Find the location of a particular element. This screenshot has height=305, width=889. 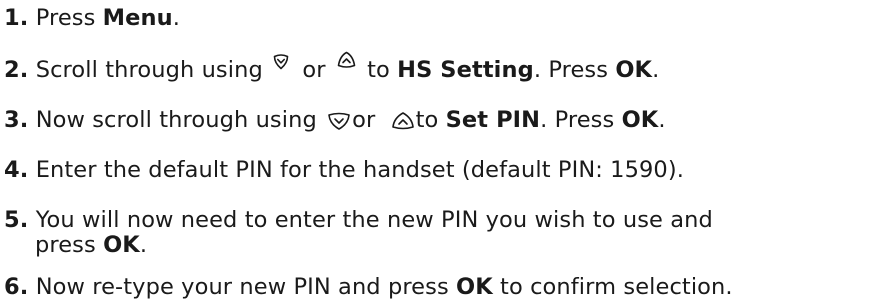

hs-setting-keyword: HS Setting is located at coordinates (465, 70).